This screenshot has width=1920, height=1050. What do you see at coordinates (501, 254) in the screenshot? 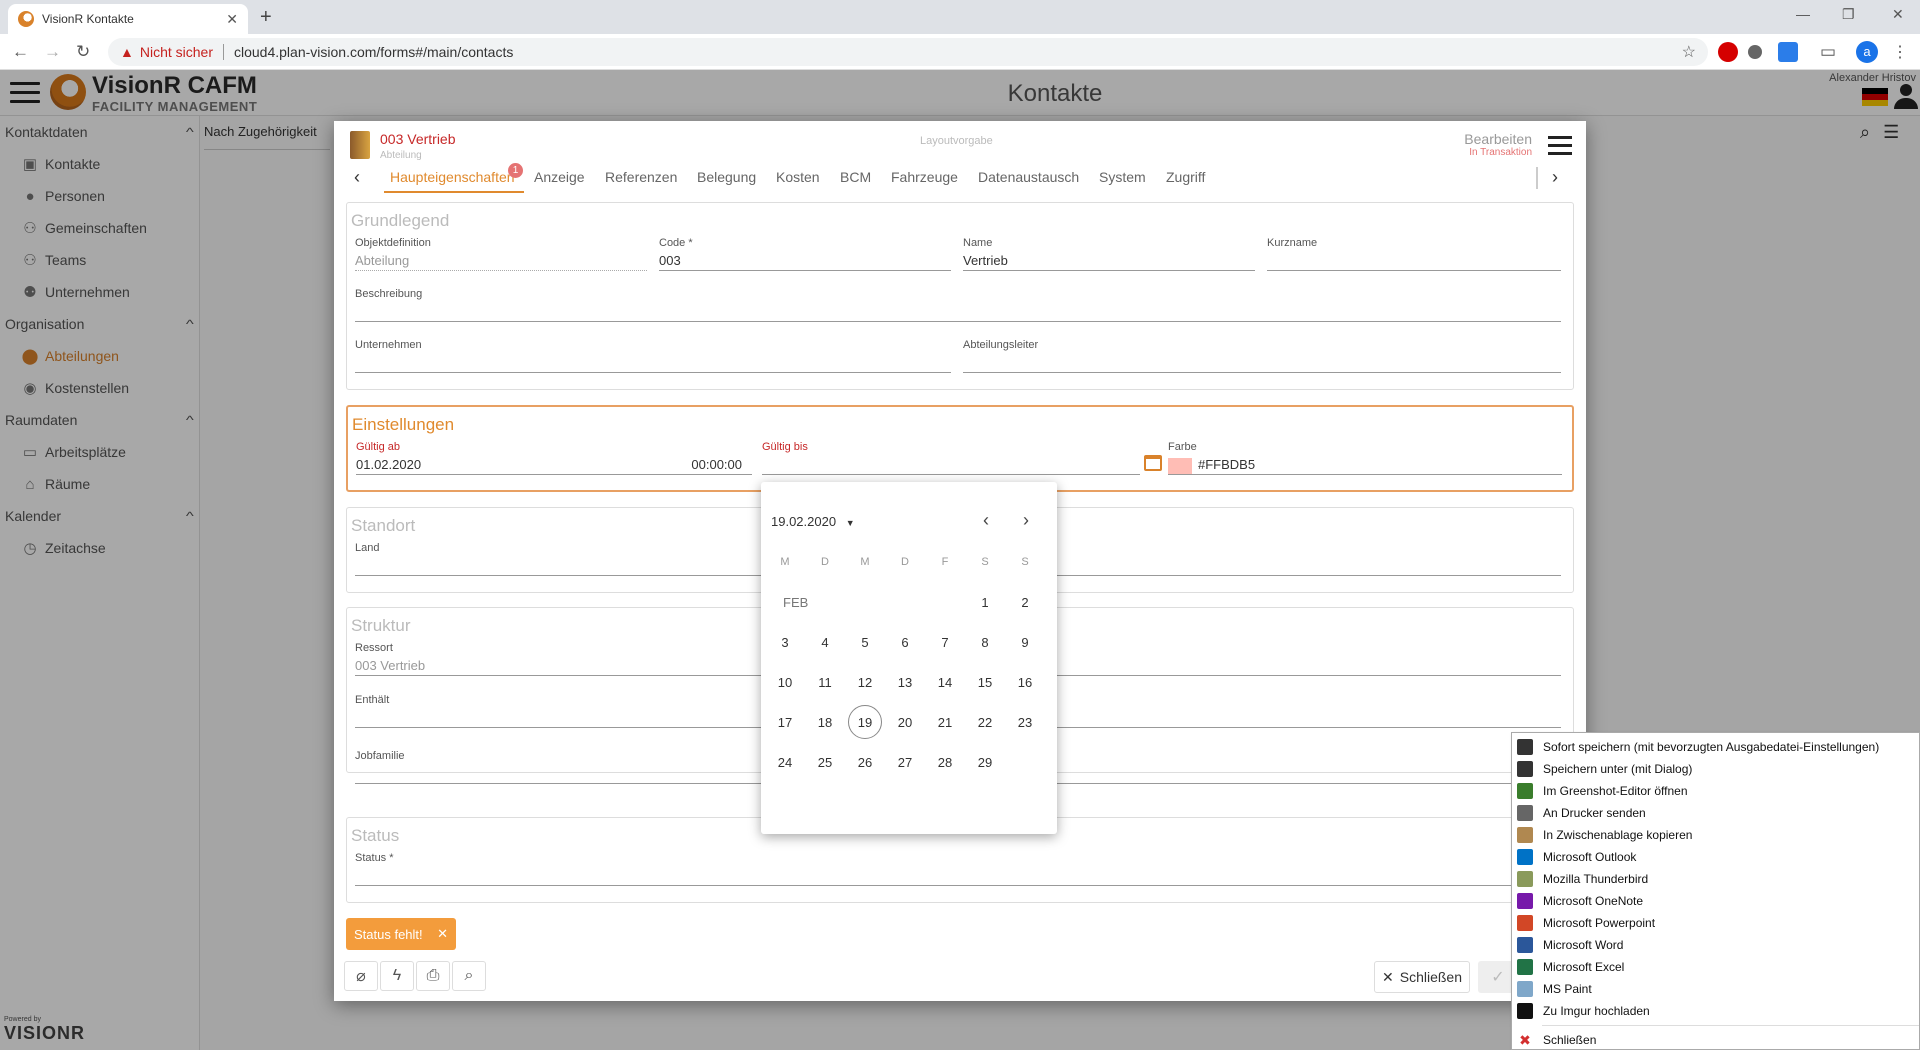
I see `objektdefinition-field: Objektdefinition Abteilung` at bounding box center [501, 254].